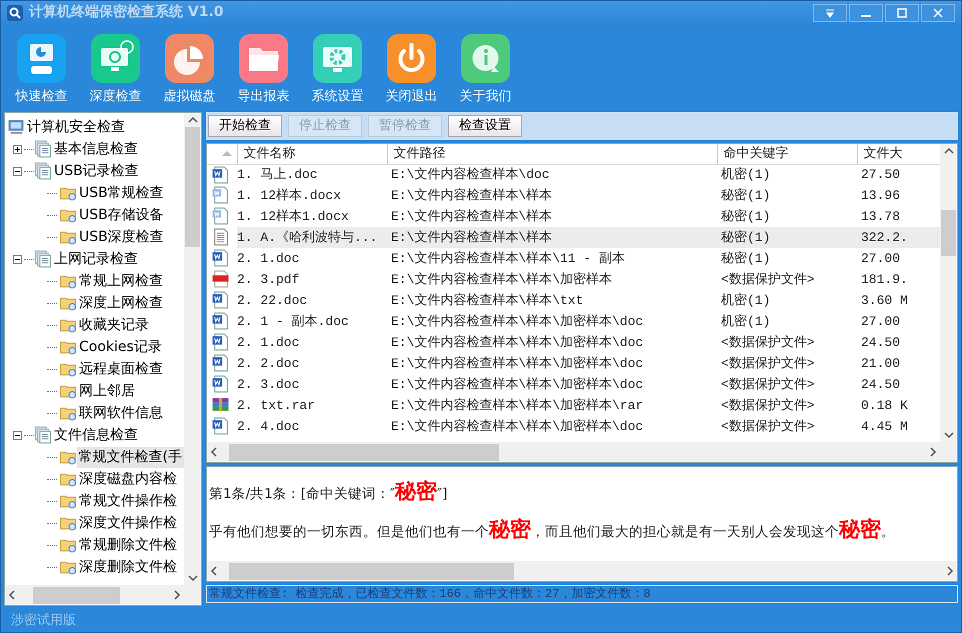 This screenshot has width=962, height=633. Describe the element at coordinates (898, 216) in the screenshot. I see `table-cell: 13.78` at that location.